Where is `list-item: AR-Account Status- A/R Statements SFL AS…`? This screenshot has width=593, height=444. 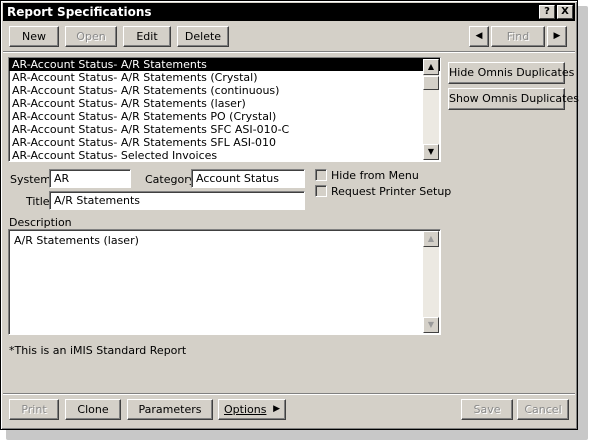 list-item: AR-Account Status- A/R Statements SFL AS… is located at coordinates (224, 142).